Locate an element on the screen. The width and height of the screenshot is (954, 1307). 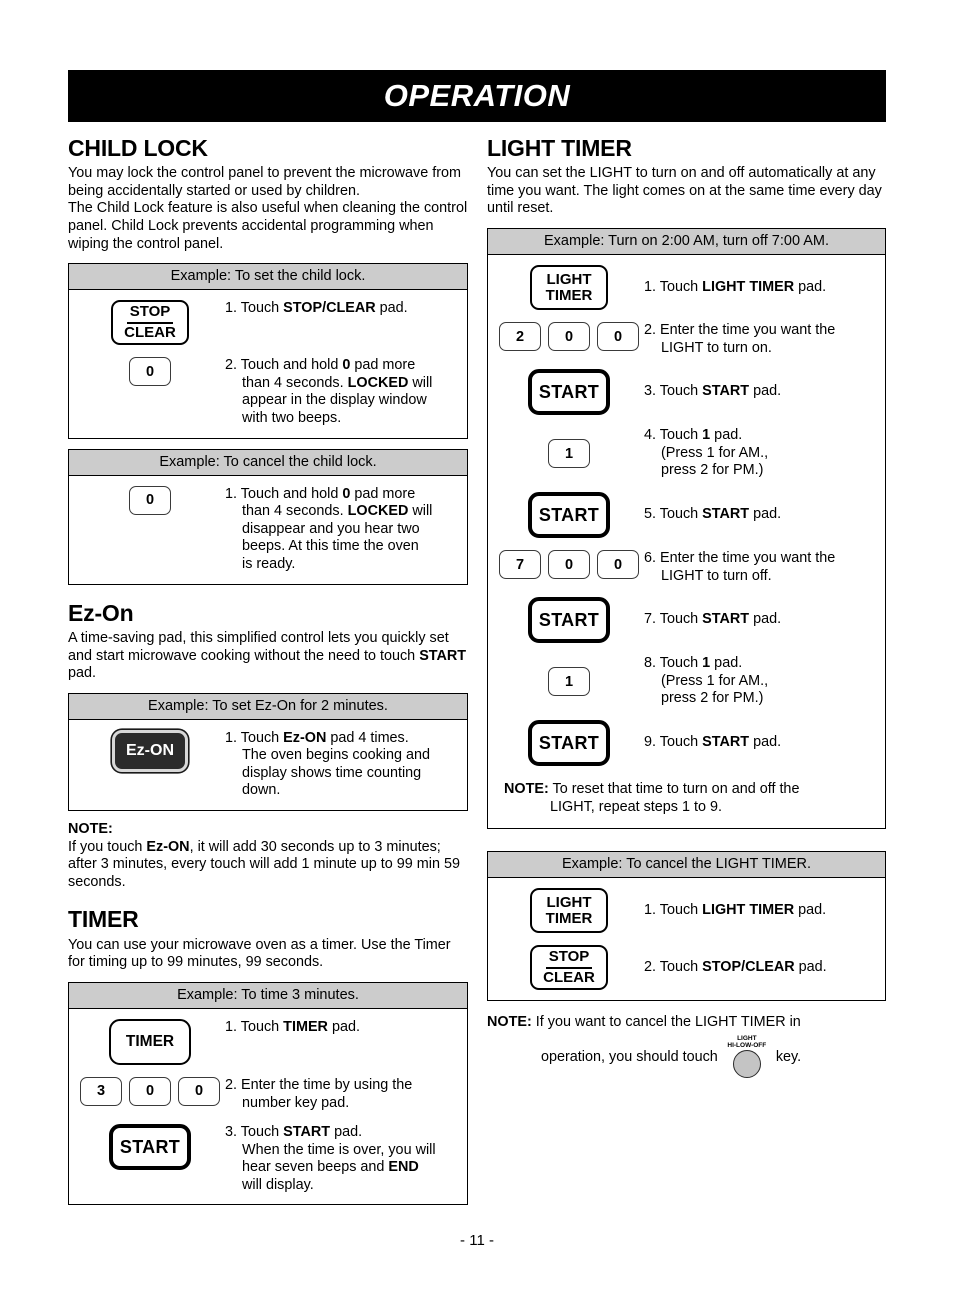
step-number: 8. is located at coordinates (650, 663).